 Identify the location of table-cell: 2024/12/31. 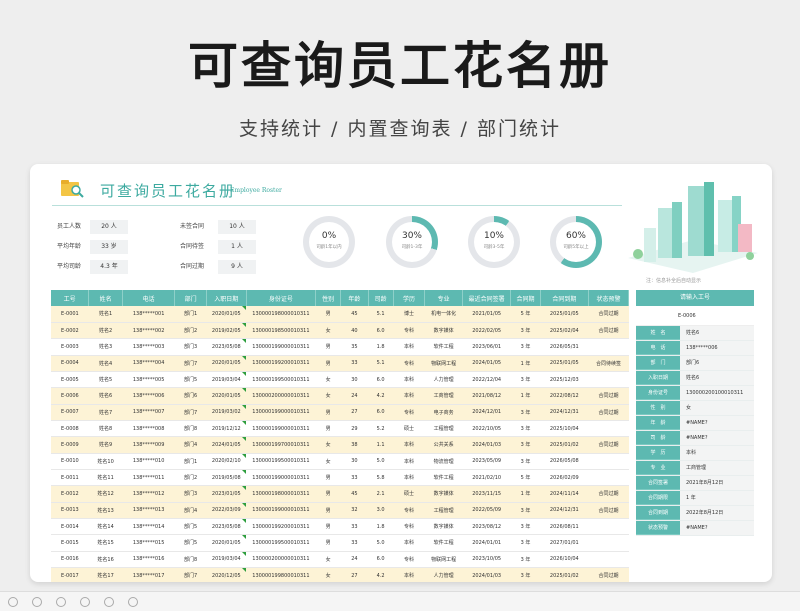
(564, 412).